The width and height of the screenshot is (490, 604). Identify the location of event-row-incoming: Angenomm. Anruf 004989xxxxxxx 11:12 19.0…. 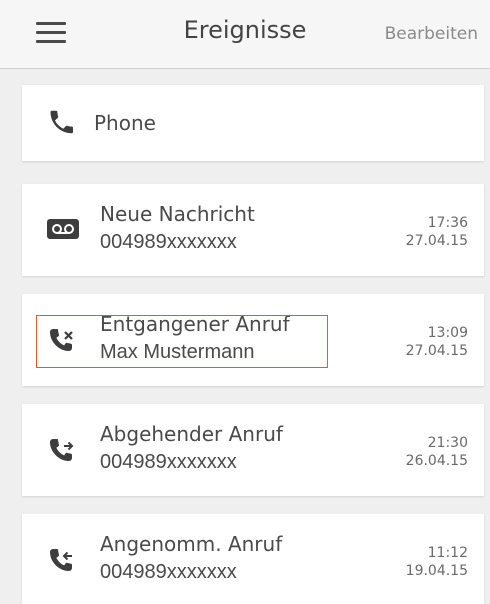
(253, 559).